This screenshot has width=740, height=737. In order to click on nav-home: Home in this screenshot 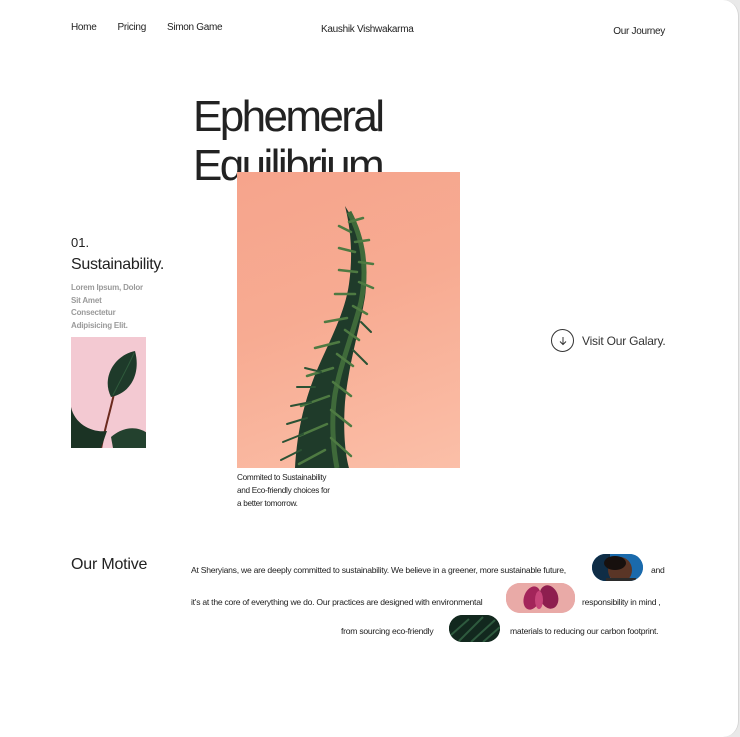, I will do `click(84, 27)`.